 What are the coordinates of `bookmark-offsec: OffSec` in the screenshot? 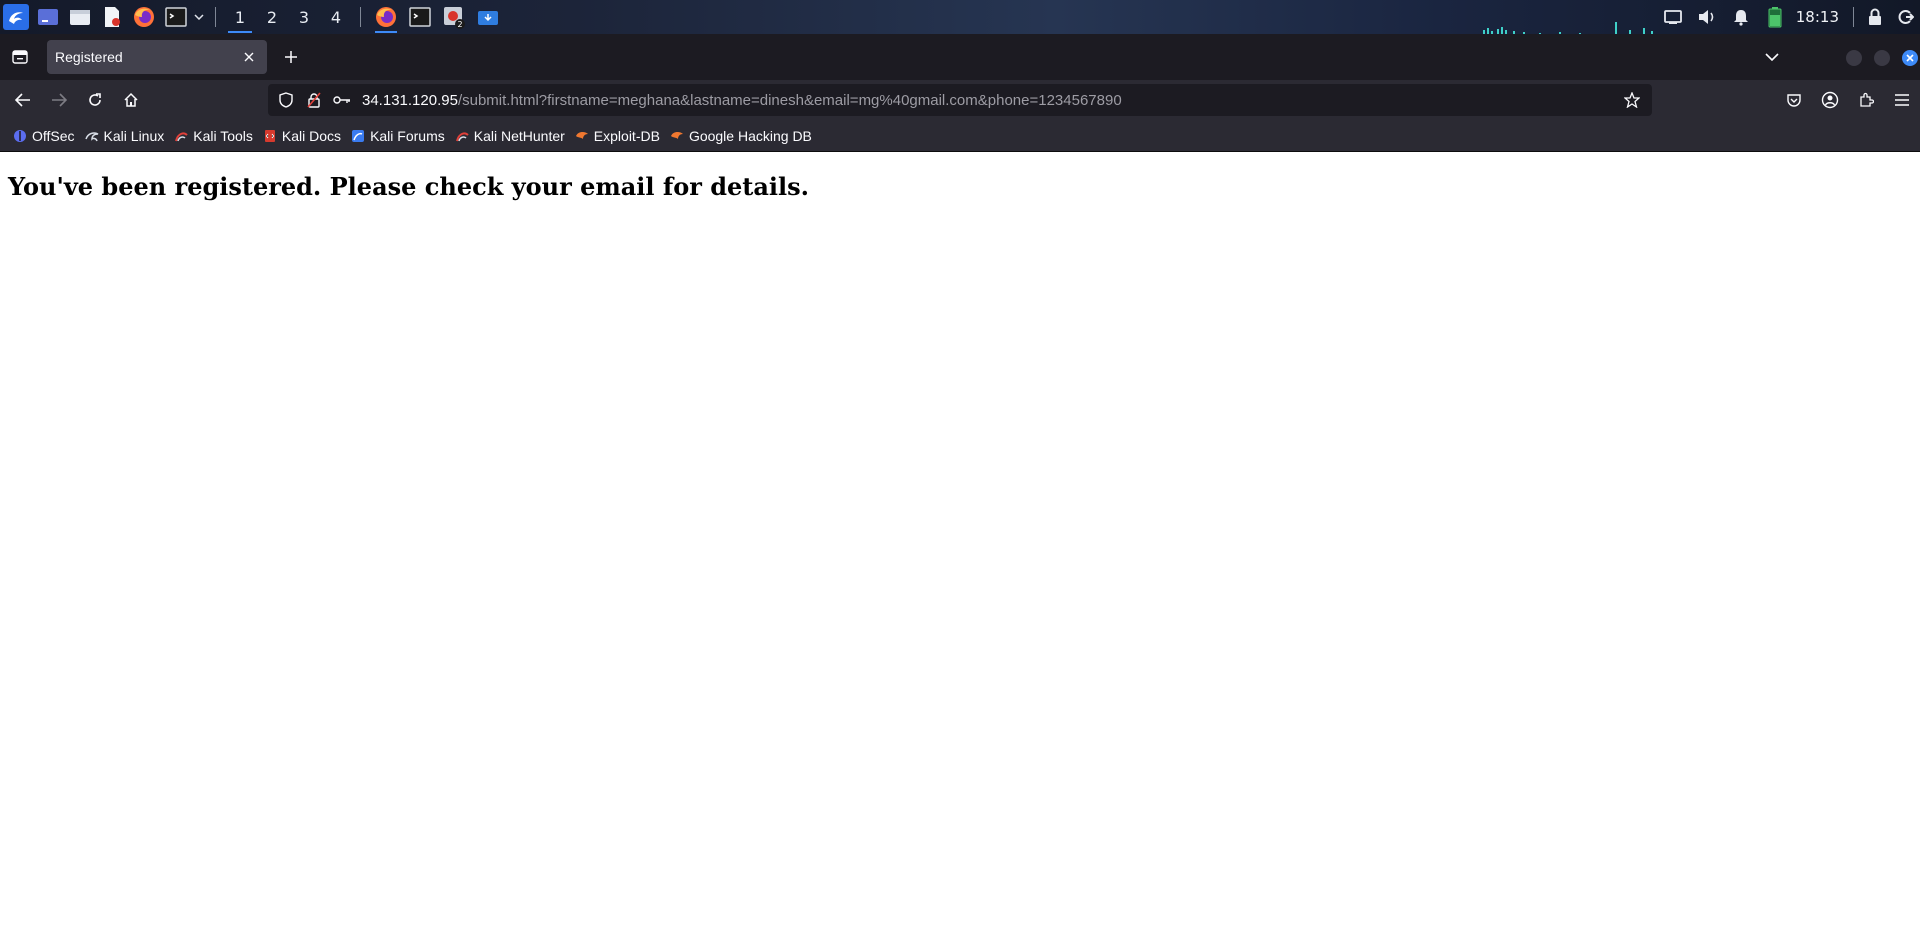 It's located at (45, 136).